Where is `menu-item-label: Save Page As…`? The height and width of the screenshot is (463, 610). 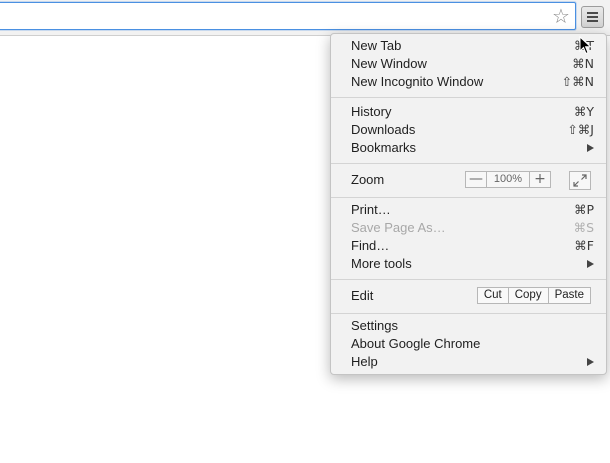
menu-item-label: Save Page As… is located at coordinates (398, 227).